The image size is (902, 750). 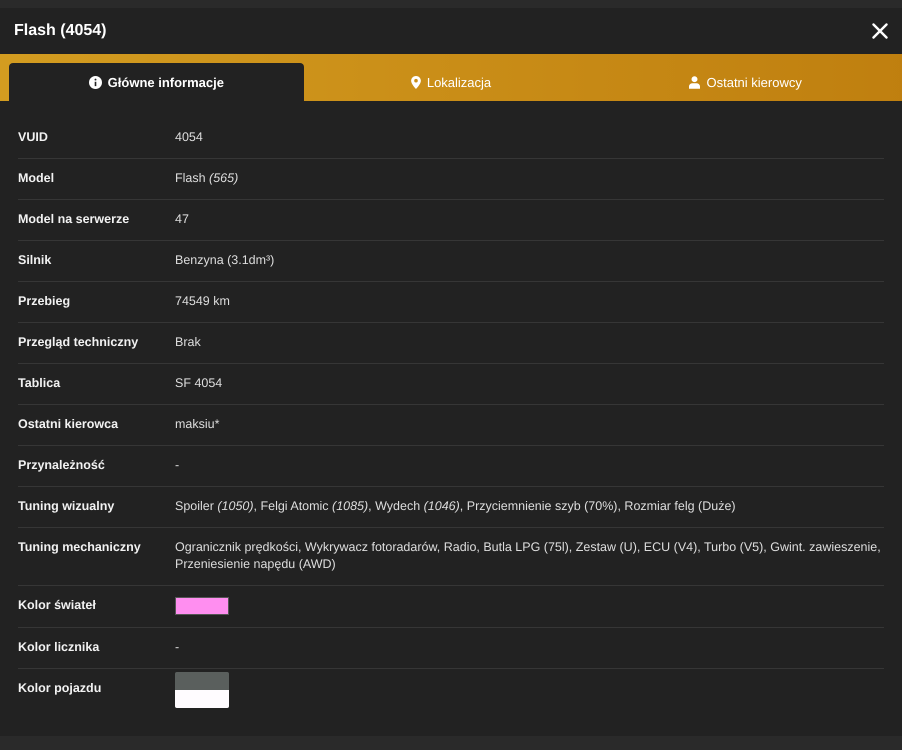 I want to click on field-label: Tablica, so click(x=40, y=383).